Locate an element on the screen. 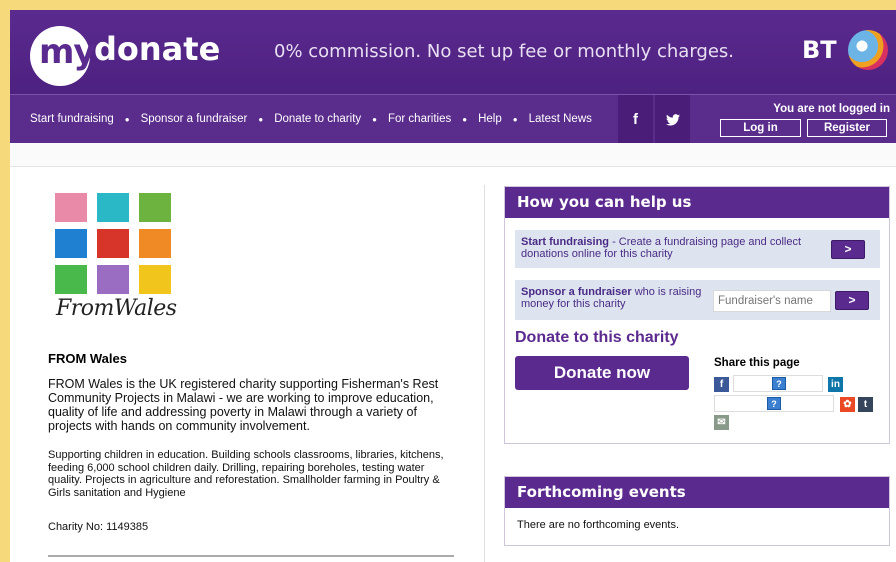 The height and width of the screenshot is (562, 896). nav-for-charities: For charities is located at coordinates (419, 119).